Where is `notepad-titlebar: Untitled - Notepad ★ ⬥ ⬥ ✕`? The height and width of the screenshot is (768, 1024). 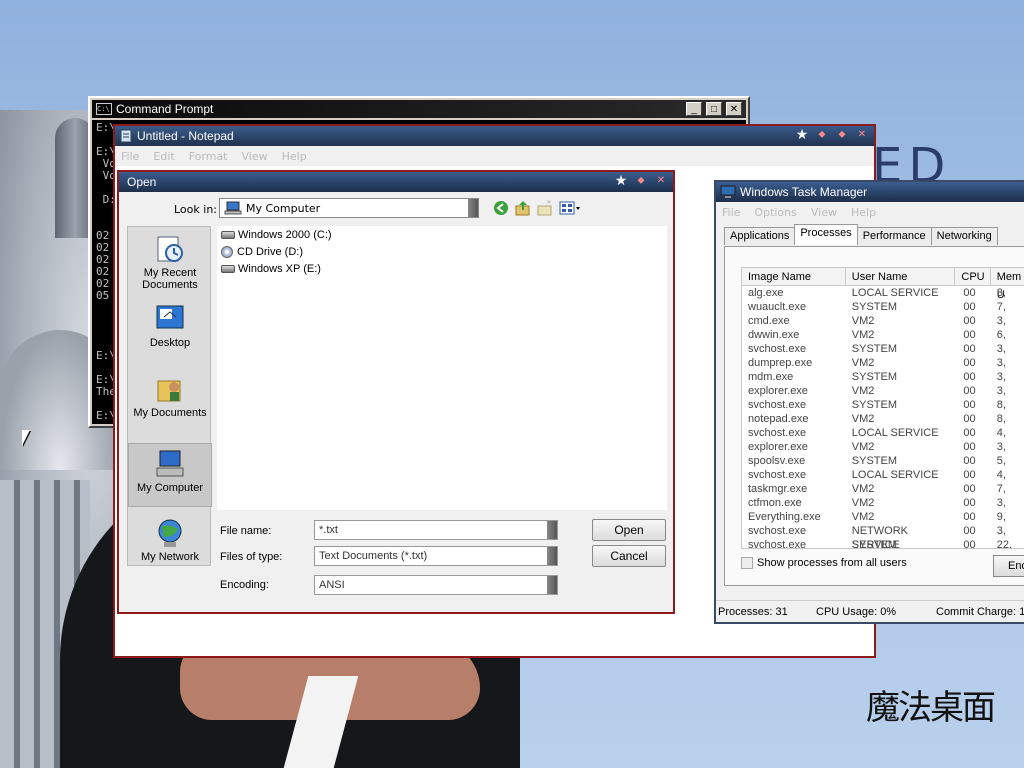 notepad-titlebar: Untitled - Notepad ★ ⬥ ⬥ ✕ is located at coordinates (494, 136).